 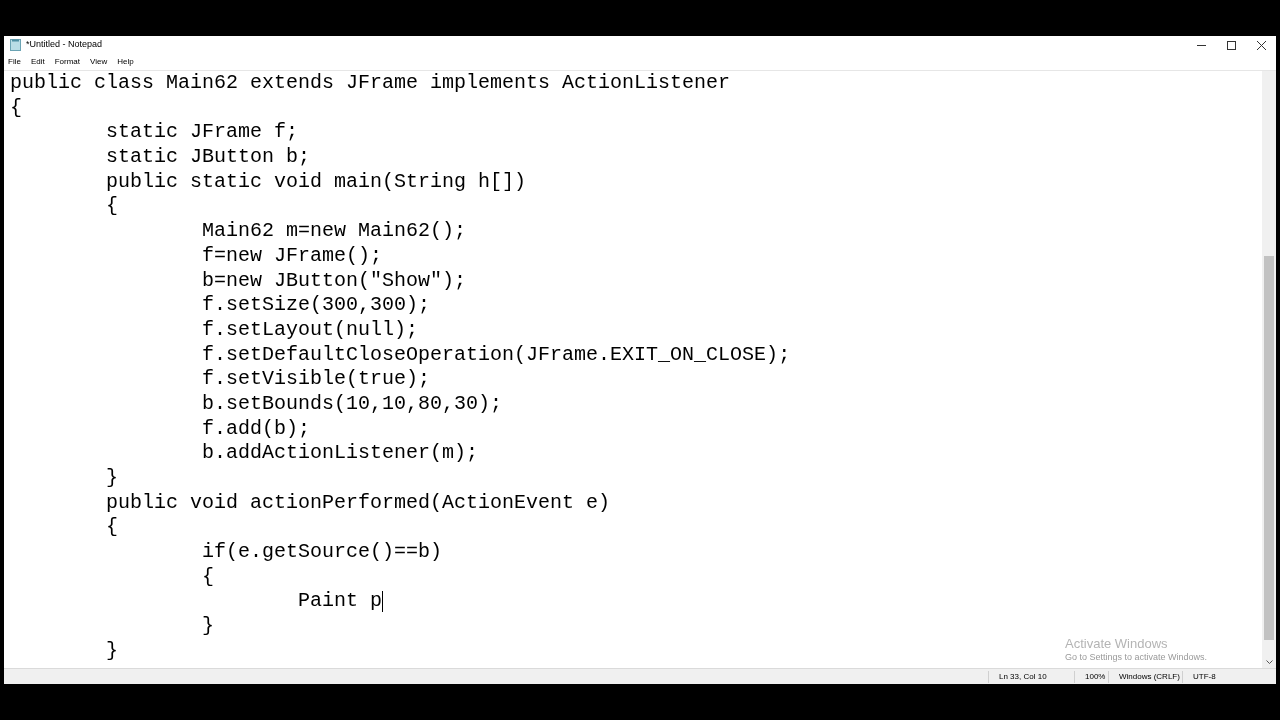 What do you see at coordinates (370, 83) in the screenshot?
I see `code-line: public class Main62 extends JFrame implements ActionListener` at bounding box center [370, 83].